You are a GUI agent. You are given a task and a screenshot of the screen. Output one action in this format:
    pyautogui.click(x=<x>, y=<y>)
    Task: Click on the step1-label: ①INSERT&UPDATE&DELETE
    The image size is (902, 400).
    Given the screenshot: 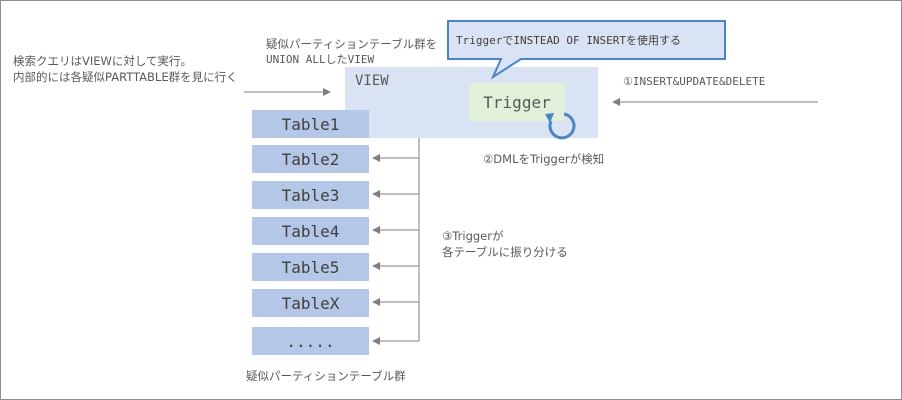 What is the action you would take?
    pyautogui.click(x=694, y=81)
    